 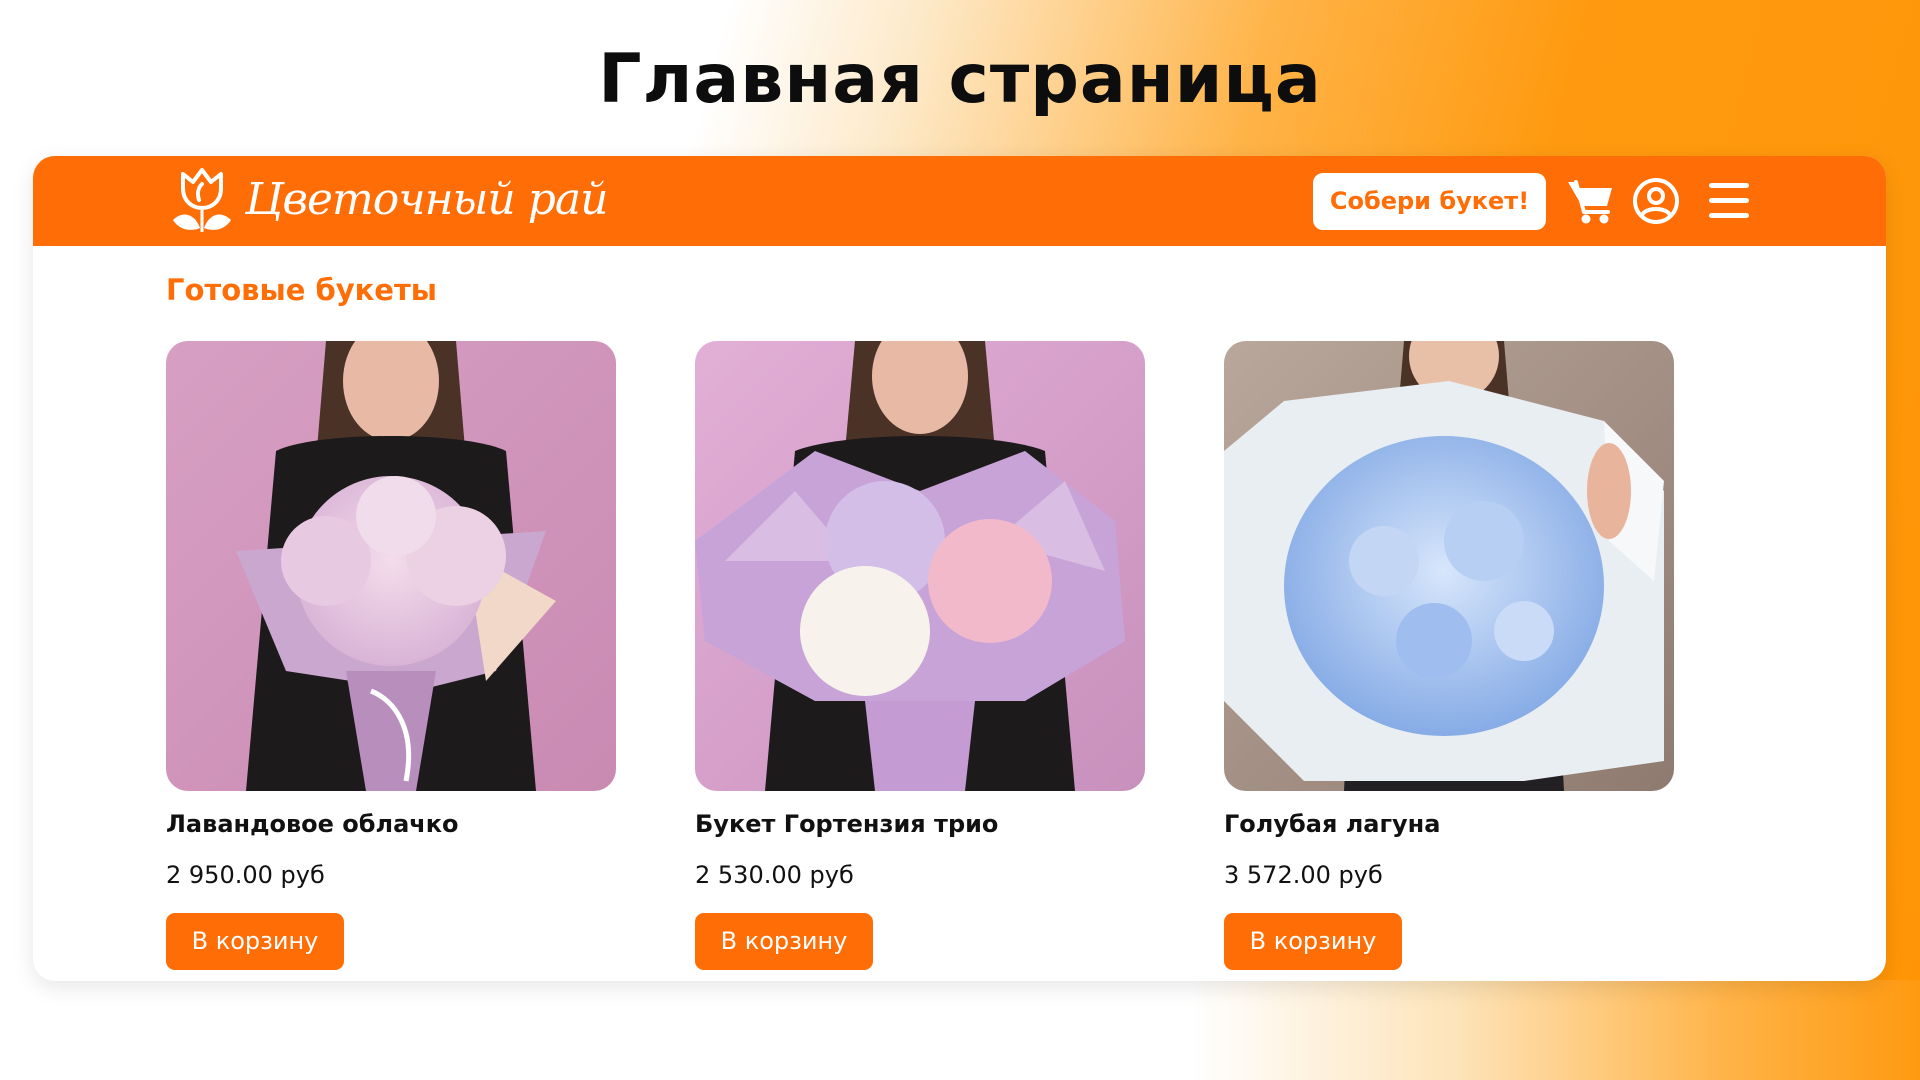 What do you see at coordinates (1429, 201) in the screenshot?
I see `build-bouquet-button: Собери букет!` at bounding box center [1429, 201].